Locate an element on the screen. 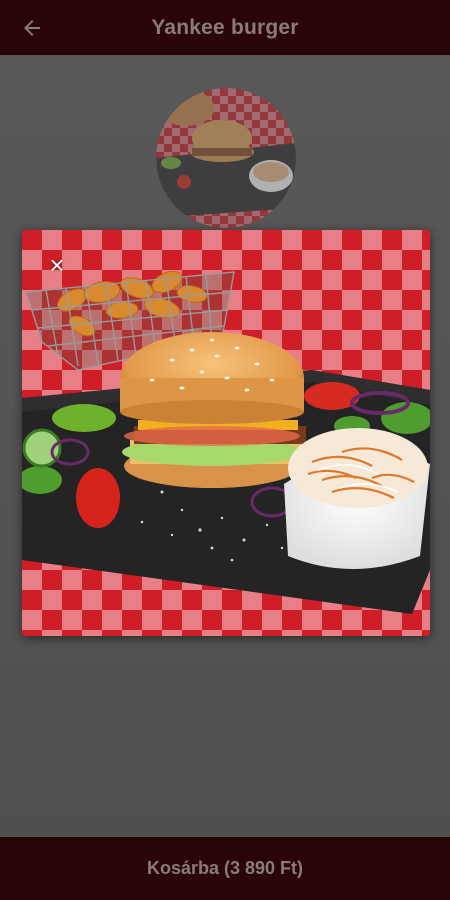 This screenshot has width=450, height=900. close-icon: × is located at coordinates (57, 265).